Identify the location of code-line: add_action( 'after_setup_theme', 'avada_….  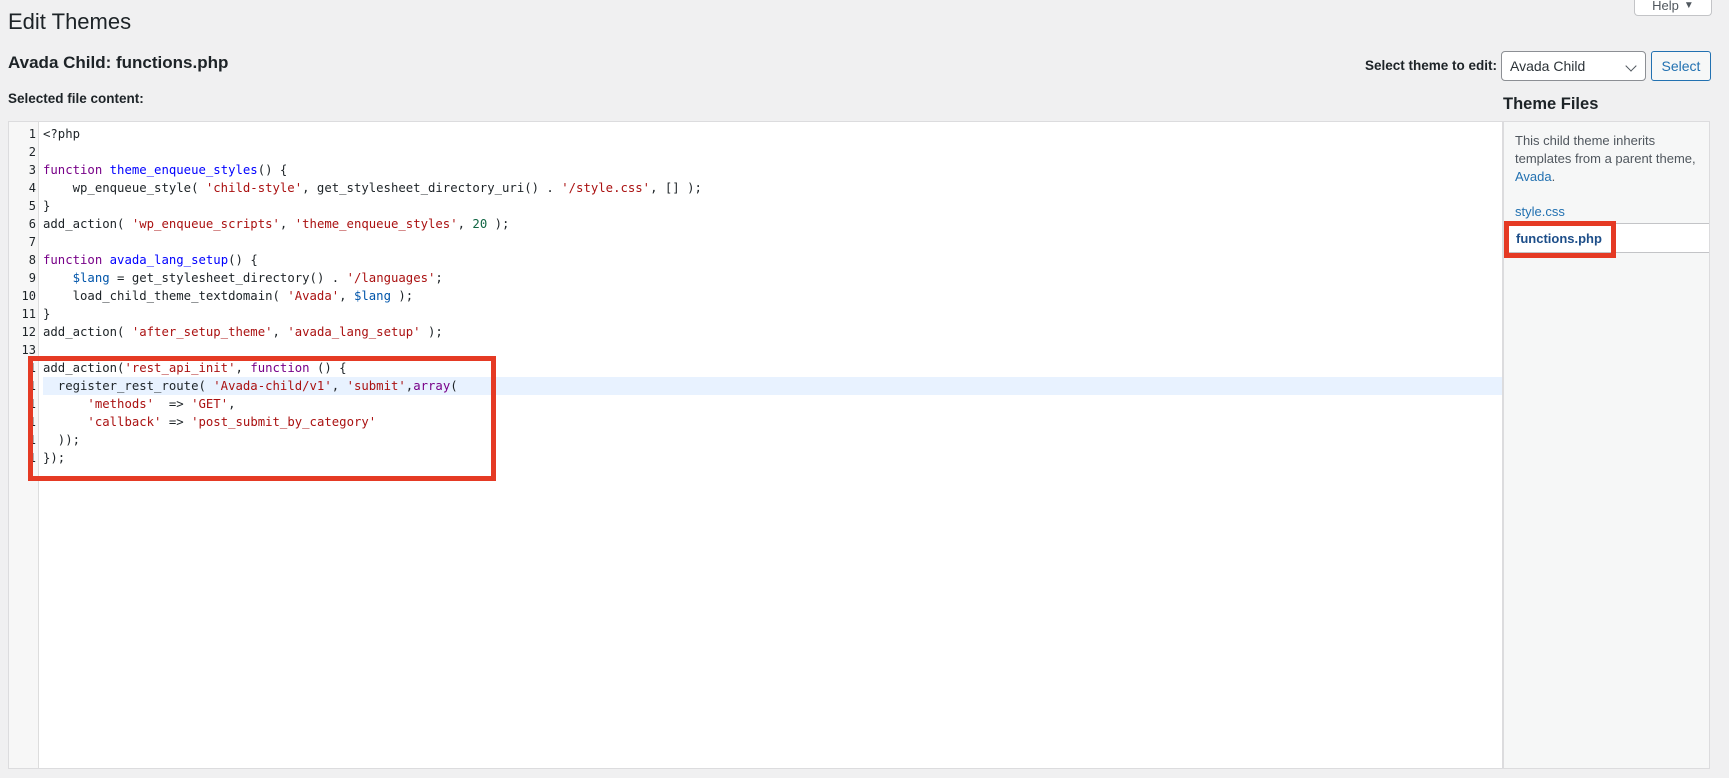
(772, 332).